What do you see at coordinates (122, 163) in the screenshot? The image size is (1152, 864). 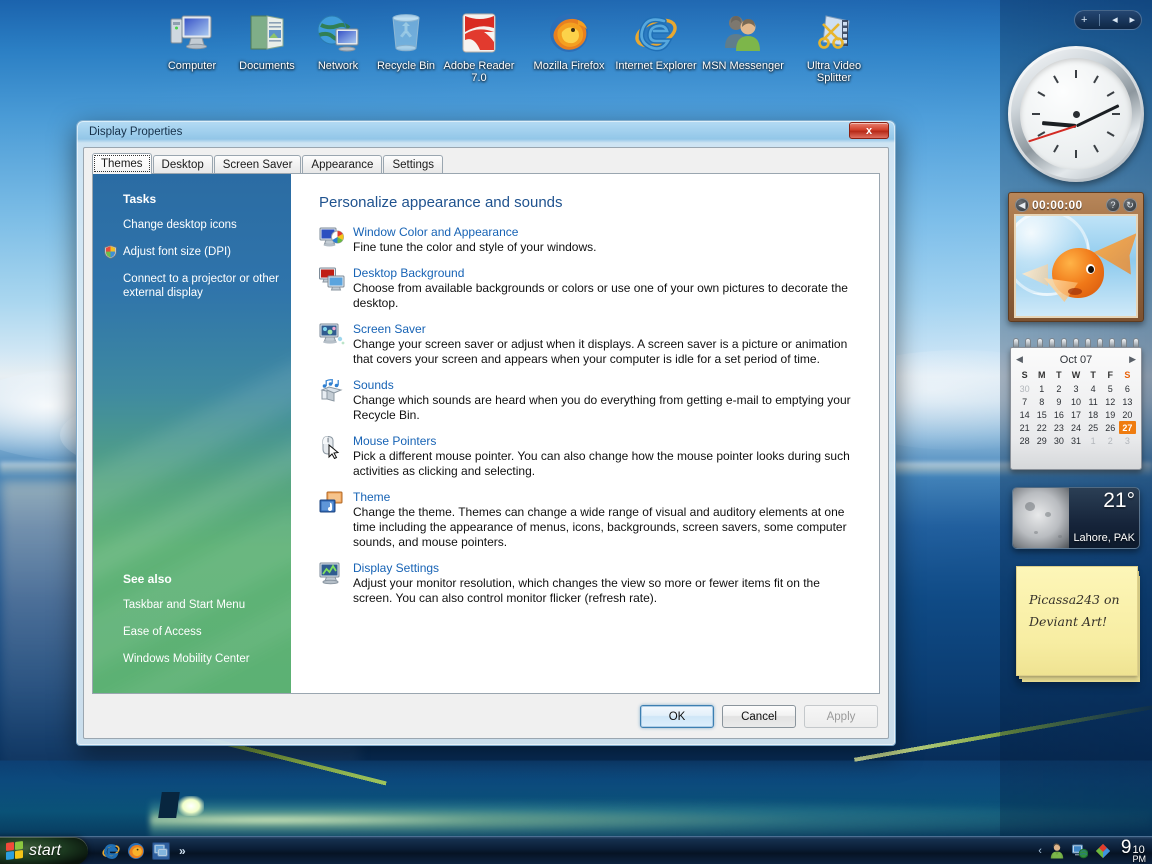 I see `tab-themes: Themes` at bounding box center [122, 163].